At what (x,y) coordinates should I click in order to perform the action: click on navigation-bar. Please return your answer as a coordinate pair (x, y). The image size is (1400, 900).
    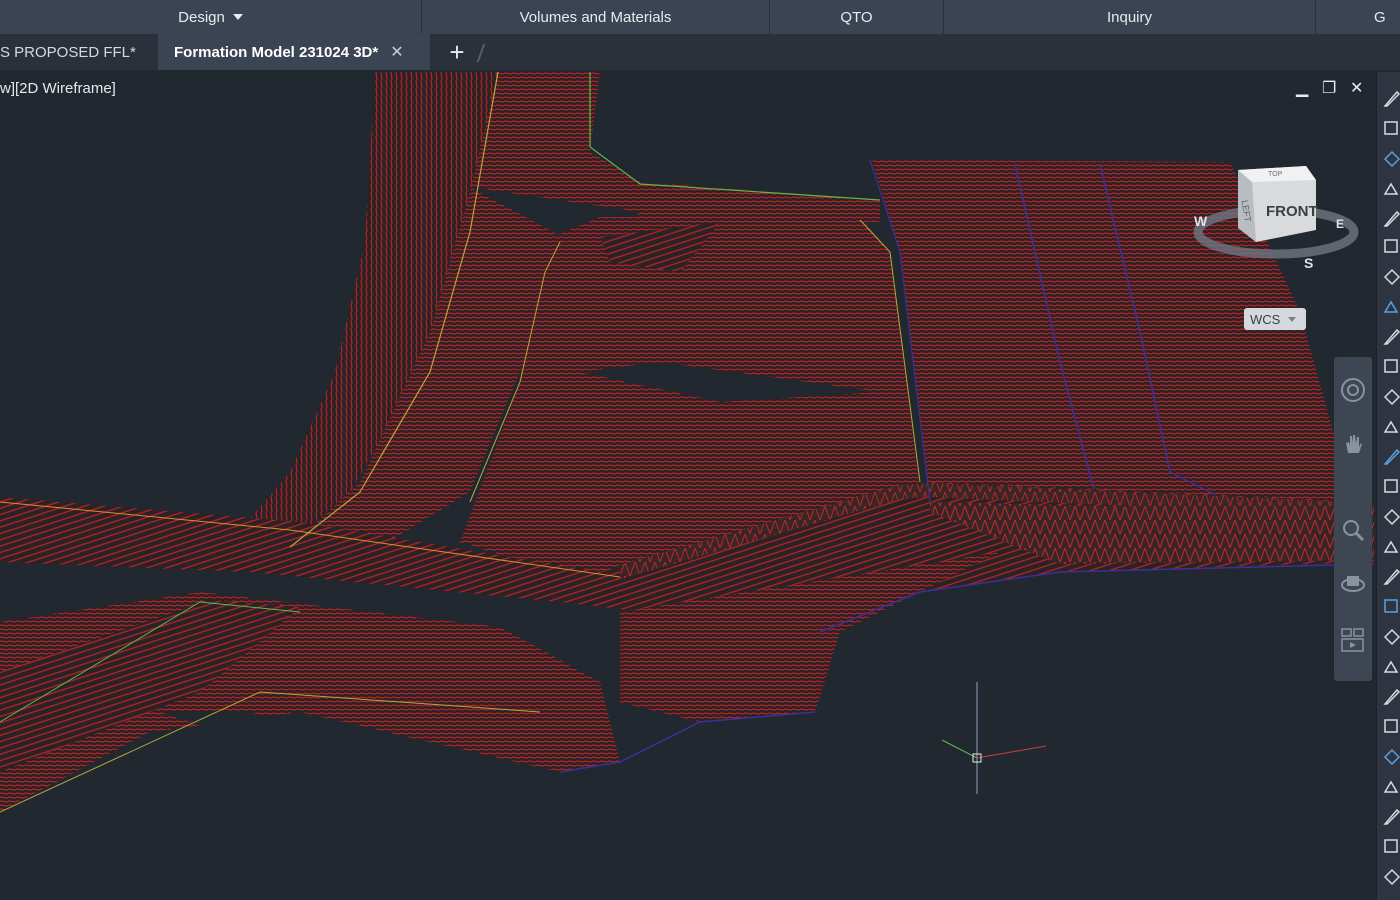
    Looking at the image, I should click on (1353, 519).